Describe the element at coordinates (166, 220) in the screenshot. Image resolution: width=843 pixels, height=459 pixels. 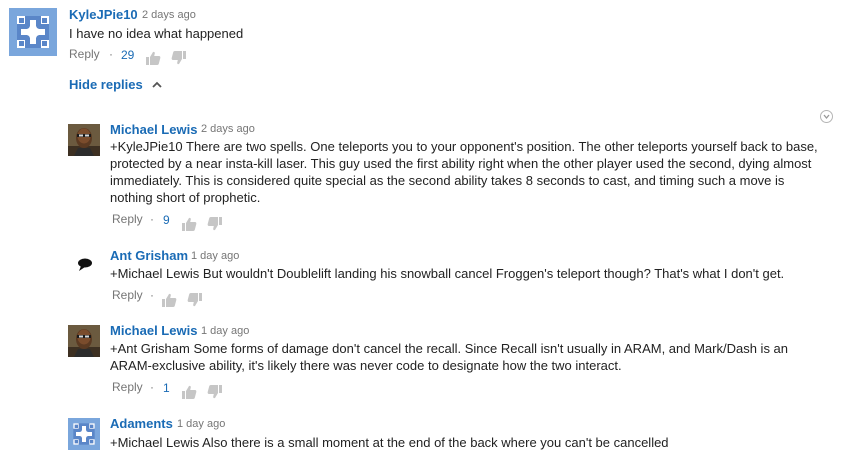
I see `like-count: 9` at that location.